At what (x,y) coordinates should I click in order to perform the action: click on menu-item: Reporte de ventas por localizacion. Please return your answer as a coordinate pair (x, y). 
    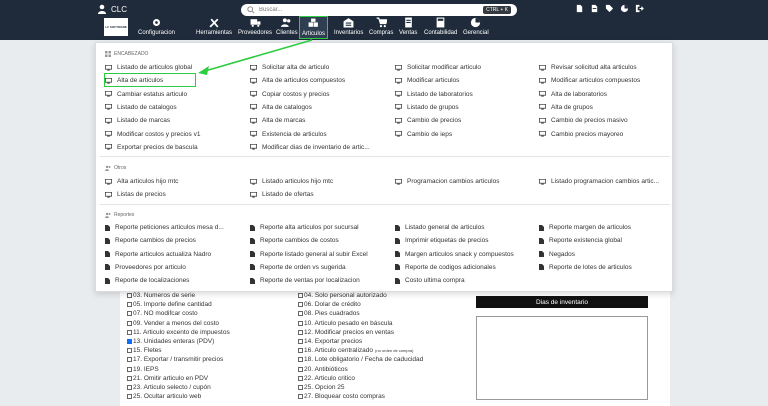
    Looking at the image, I should click on (305, 280).